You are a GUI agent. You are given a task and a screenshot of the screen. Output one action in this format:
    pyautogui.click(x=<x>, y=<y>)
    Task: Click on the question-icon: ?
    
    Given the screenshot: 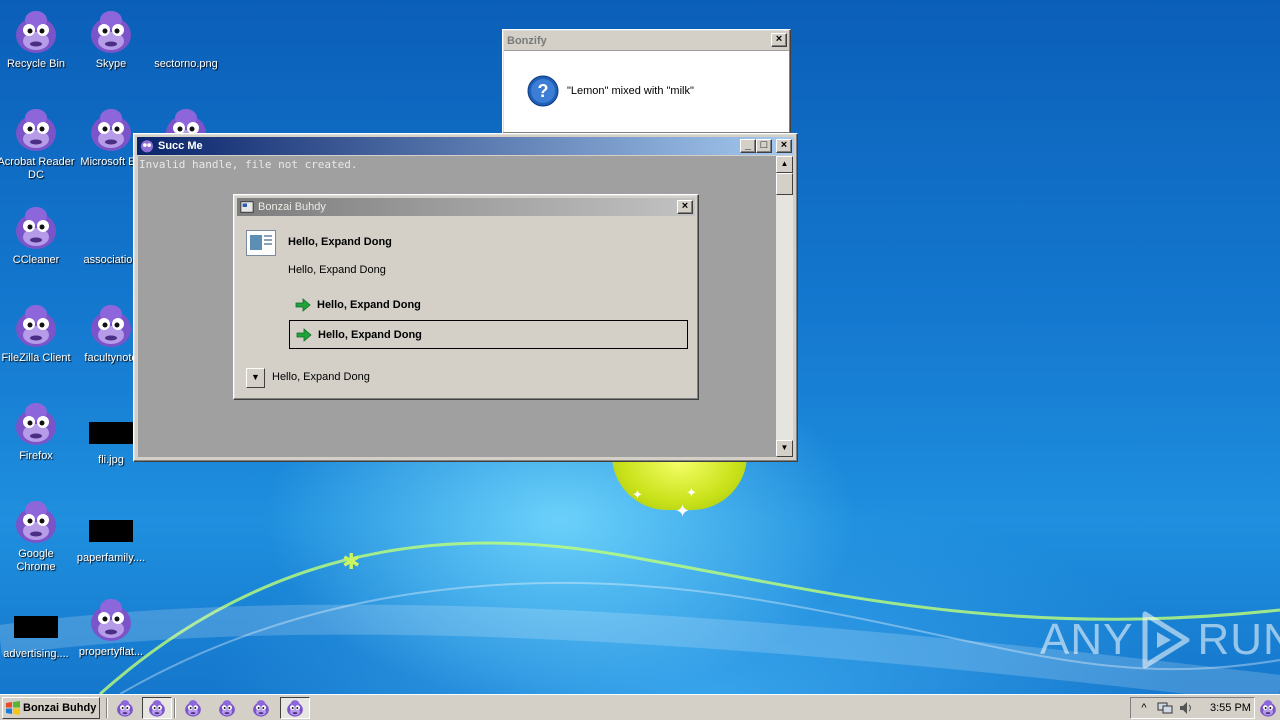 What is the action you would take?
    pyautogui.click(x=543, y=91)
    